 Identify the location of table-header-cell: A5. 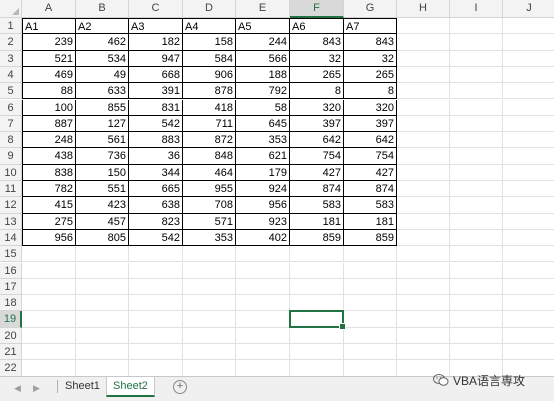
(263, 26).